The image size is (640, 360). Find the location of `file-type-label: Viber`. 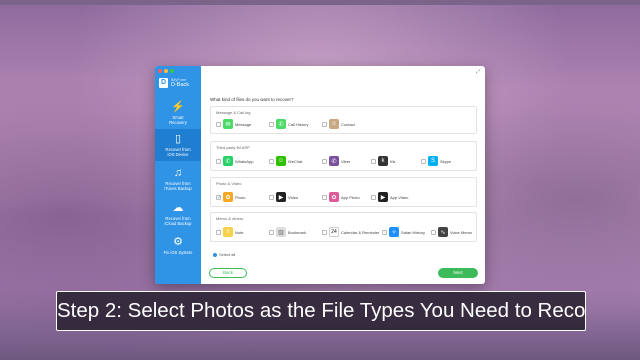

file-type-label: Viber is located at coordinates (346, 161).